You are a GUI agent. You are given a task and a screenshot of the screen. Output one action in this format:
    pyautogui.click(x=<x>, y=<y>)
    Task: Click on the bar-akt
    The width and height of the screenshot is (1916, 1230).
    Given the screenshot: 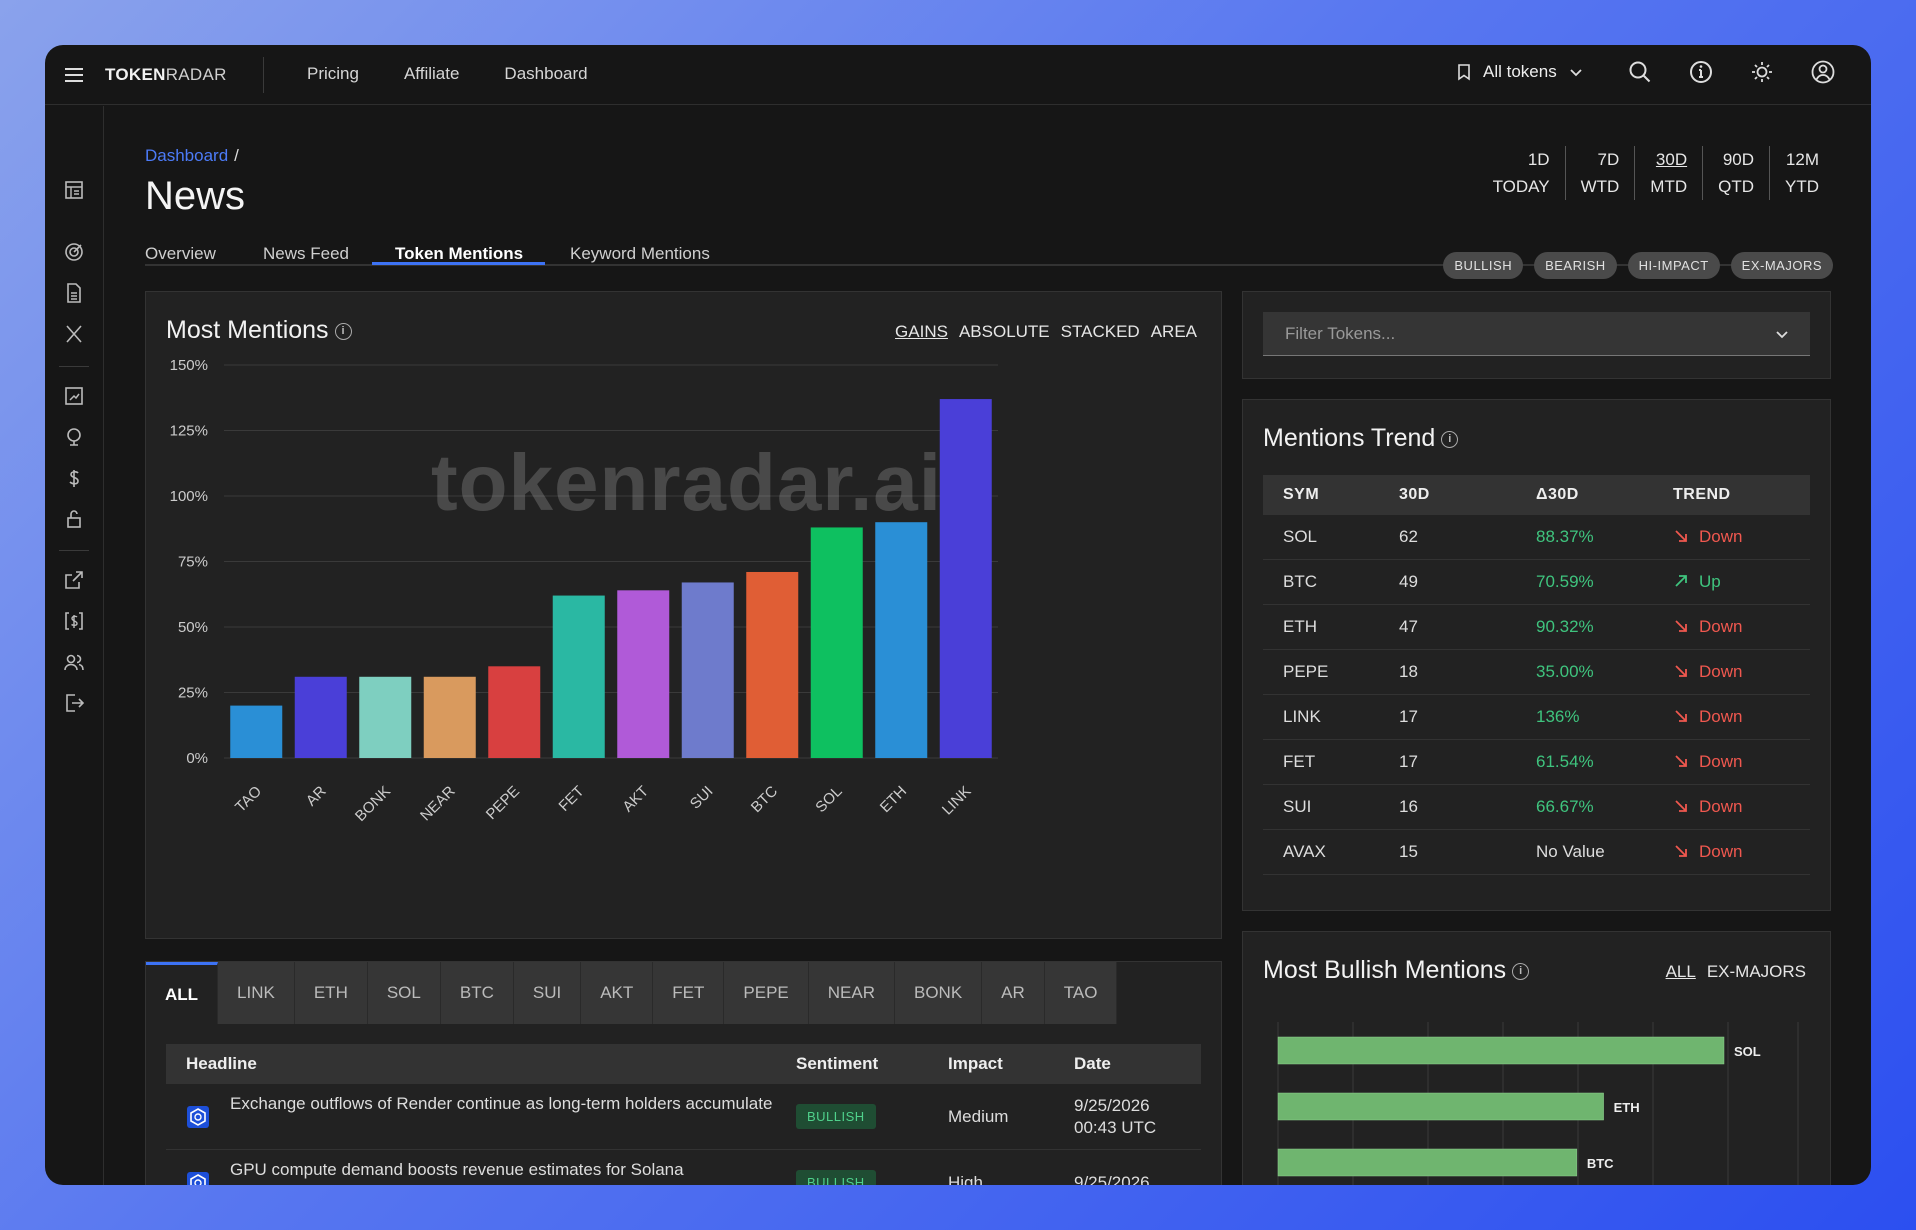 What is the action you would take?
    pyautogui.click(x=643, y=674)
    